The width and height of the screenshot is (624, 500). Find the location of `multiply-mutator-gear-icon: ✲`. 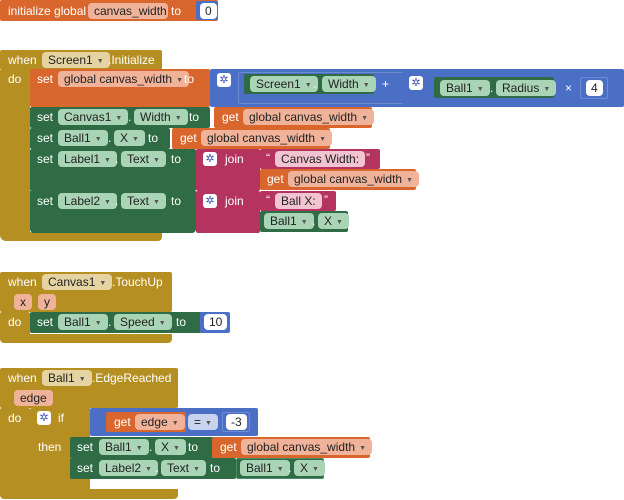

multiply-mutator-gear-icon: ✲ is located at coordinates (224, 80).